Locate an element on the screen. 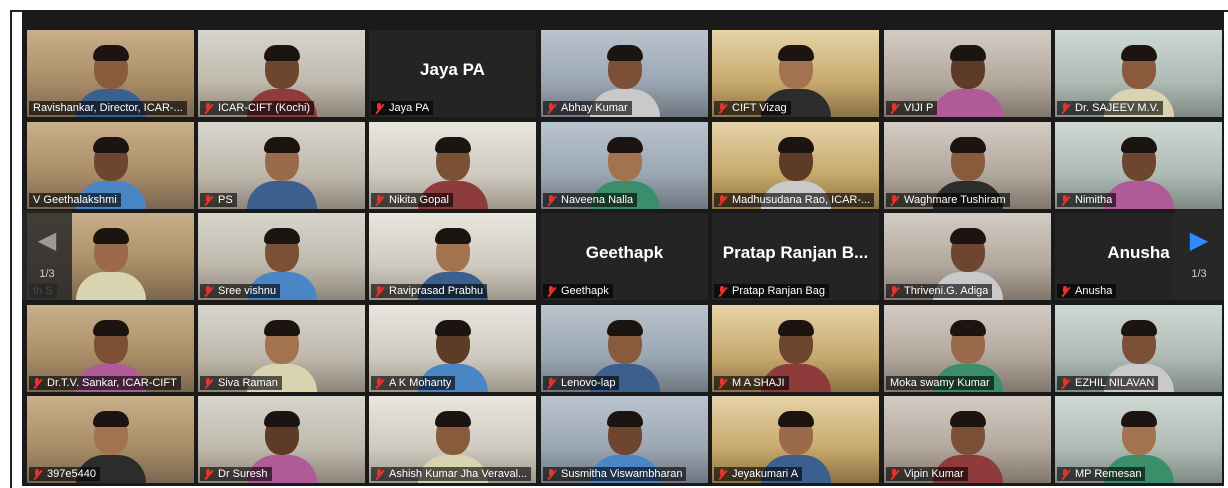 Image resolution: width=1228 pixels, height=488 pixels. participant-name-label: Susmitha Viswambharan is located at coordinates (615, 474).